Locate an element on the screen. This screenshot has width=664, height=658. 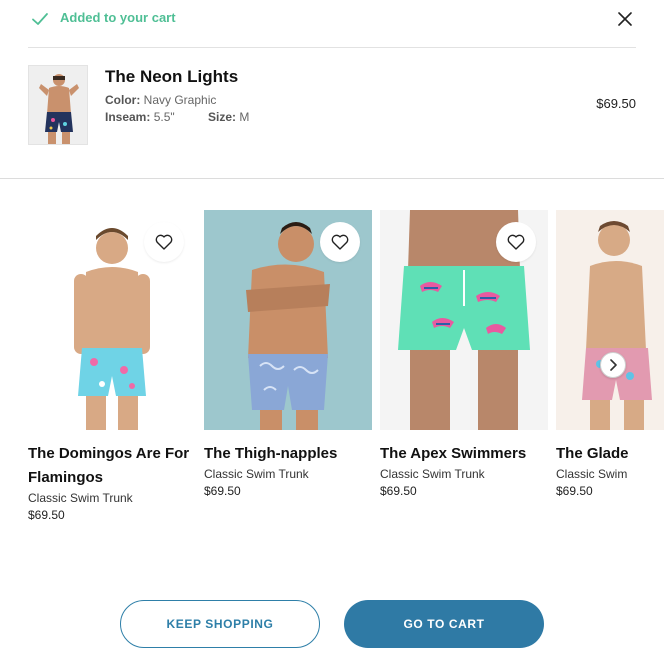
product-name: The Neon Lights is located at coordinates (172, 76).